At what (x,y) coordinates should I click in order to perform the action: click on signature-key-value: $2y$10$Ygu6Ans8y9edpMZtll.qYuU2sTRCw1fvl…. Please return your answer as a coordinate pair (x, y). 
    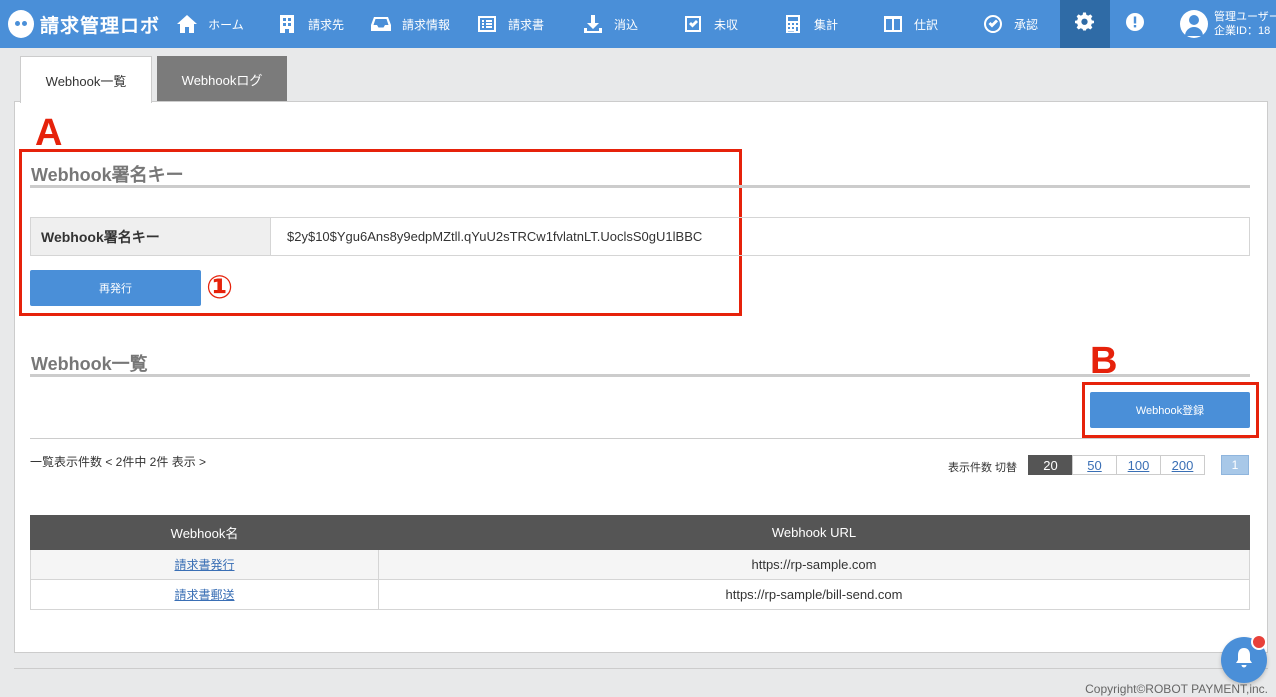
    Looking at the image, I should click on (495, 236).